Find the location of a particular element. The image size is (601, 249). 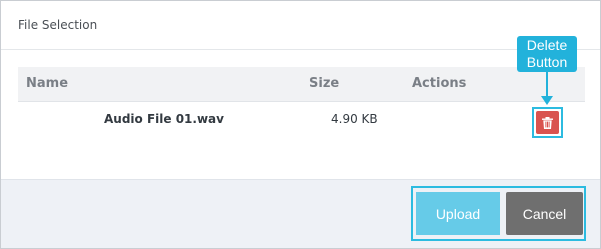

callout-line-1: Delete is located at coordinates (547, 45).